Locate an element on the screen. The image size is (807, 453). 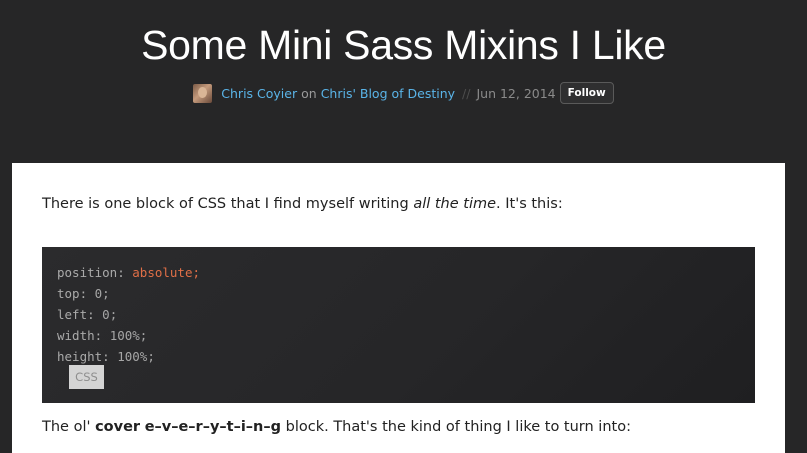
blog-link: Chris' Blog of Destiny is located at coordinates (388, 93).